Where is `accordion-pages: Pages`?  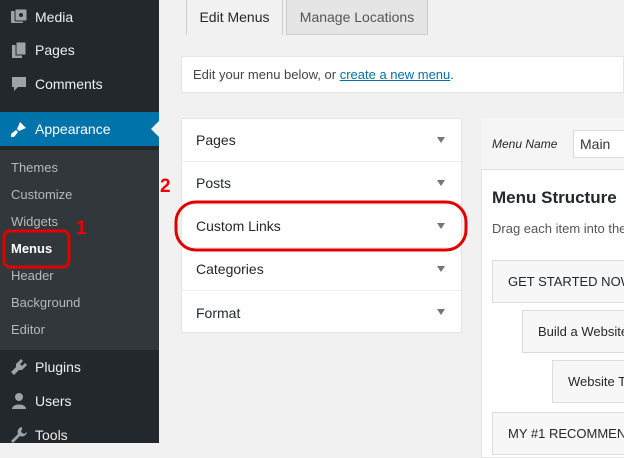
accordion-pages: Pages is located at coordinates (321, 140).